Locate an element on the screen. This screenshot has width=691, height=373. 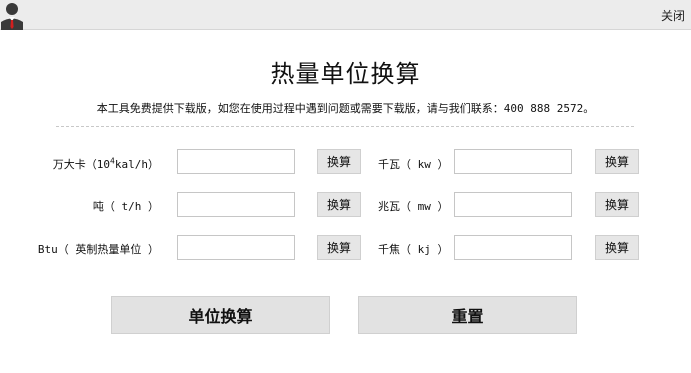
label-wandaka: 万大卡（104kal/h） is located at coordinates (105, 163).